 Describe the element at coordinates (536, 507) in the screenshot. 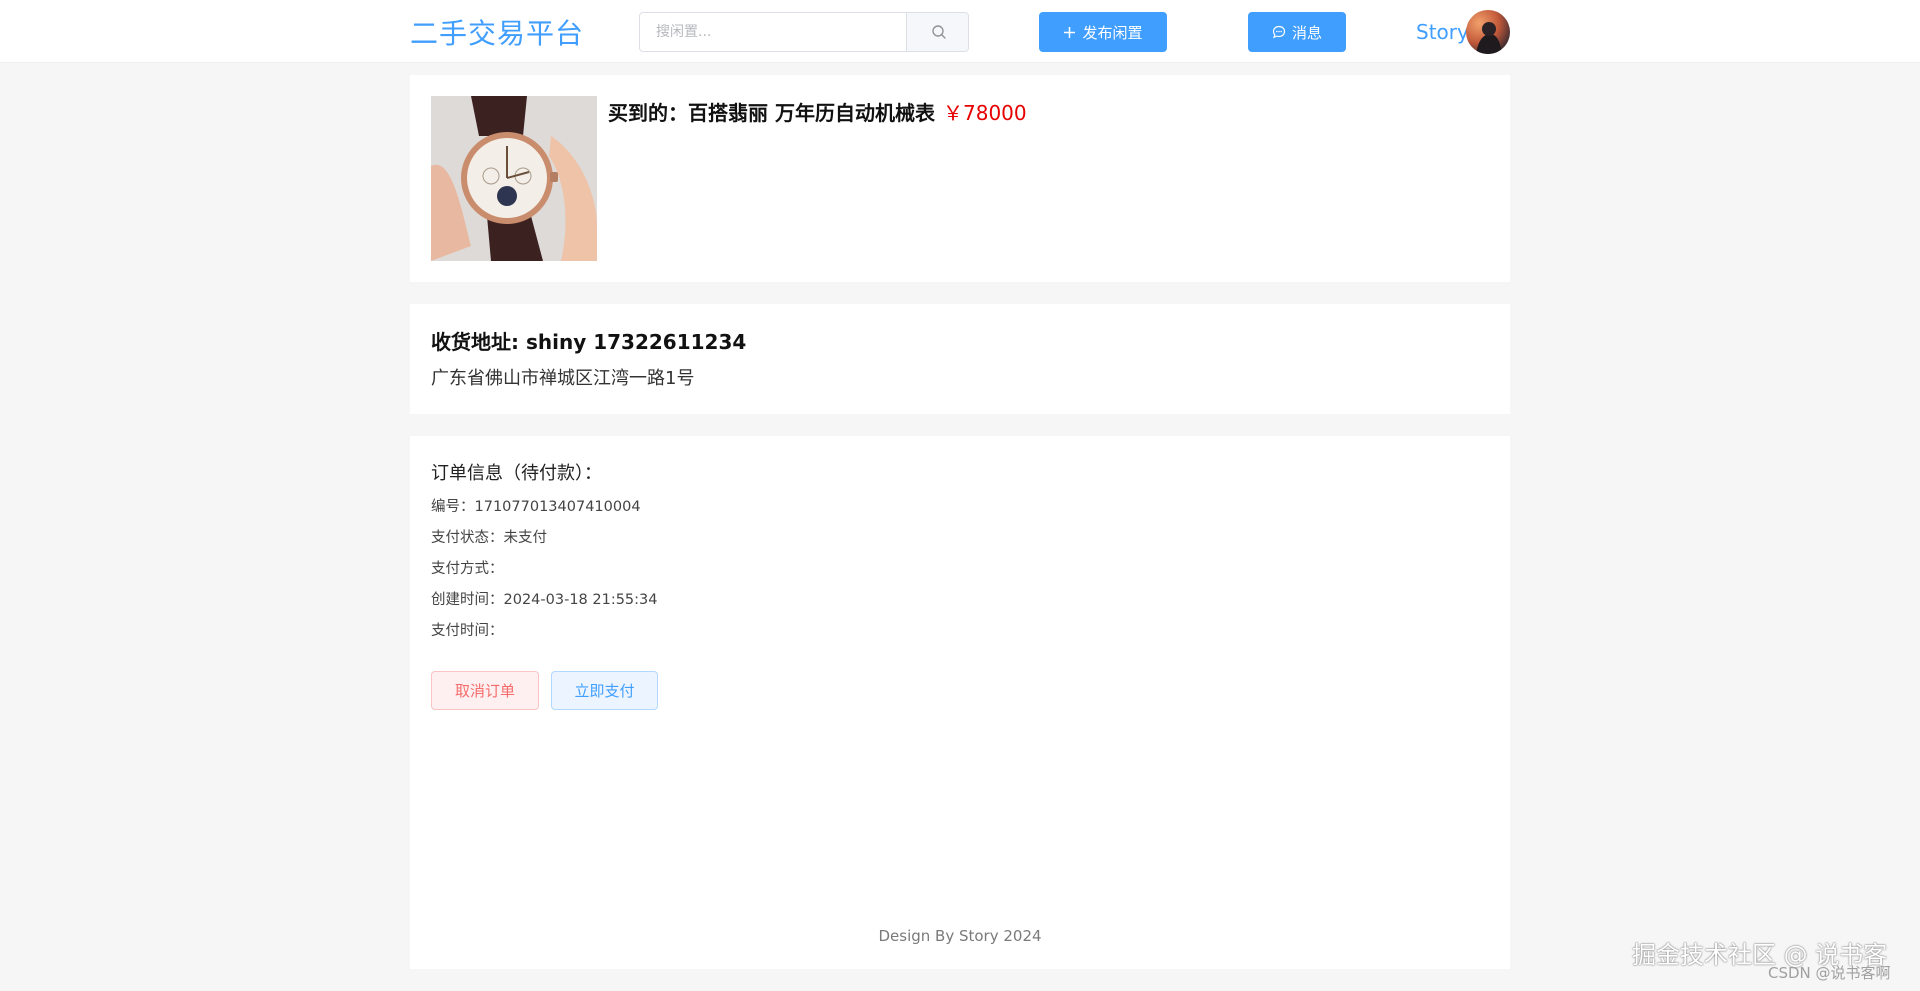

I see `order-number: 编号：171077013407410004` at that location.